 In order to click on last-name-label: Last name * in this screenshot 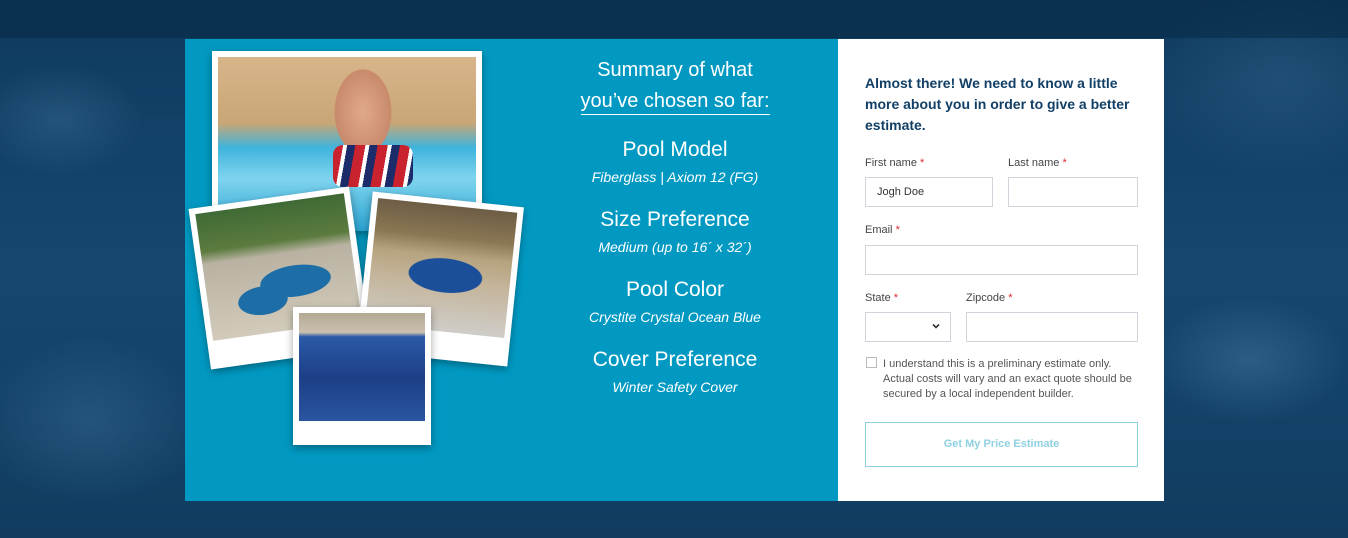, I will do `click(1037, 163)`.